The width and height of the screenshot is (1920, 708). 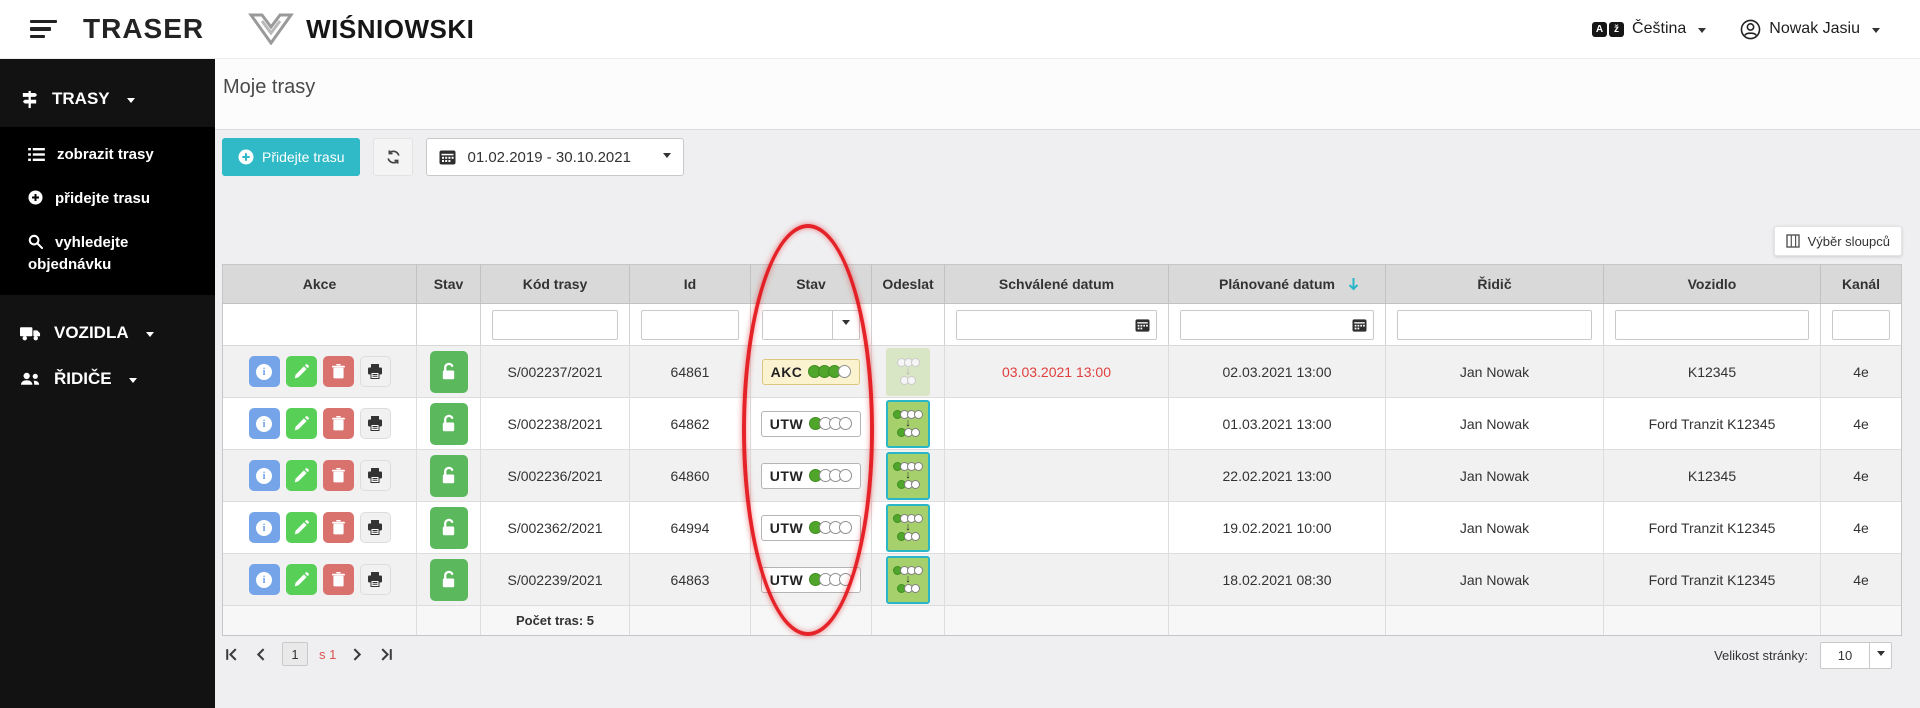 I want to click on printer-icon, so click(x=375, y=423).